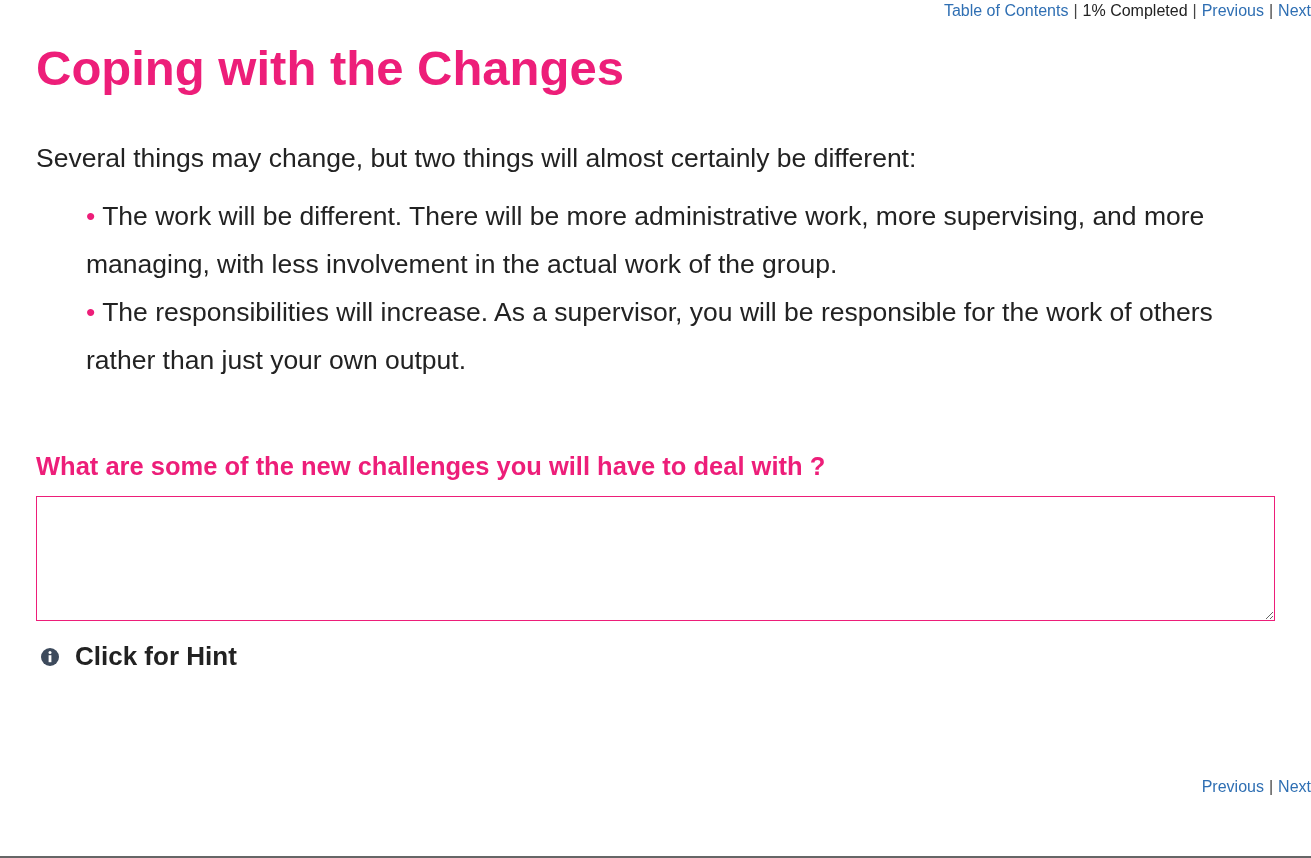 This screenshot has width=1311, height=858. Describe the element at coordinates (330, 68) in the screenshot. I see `page-title: Coping with the Changes` at that location.